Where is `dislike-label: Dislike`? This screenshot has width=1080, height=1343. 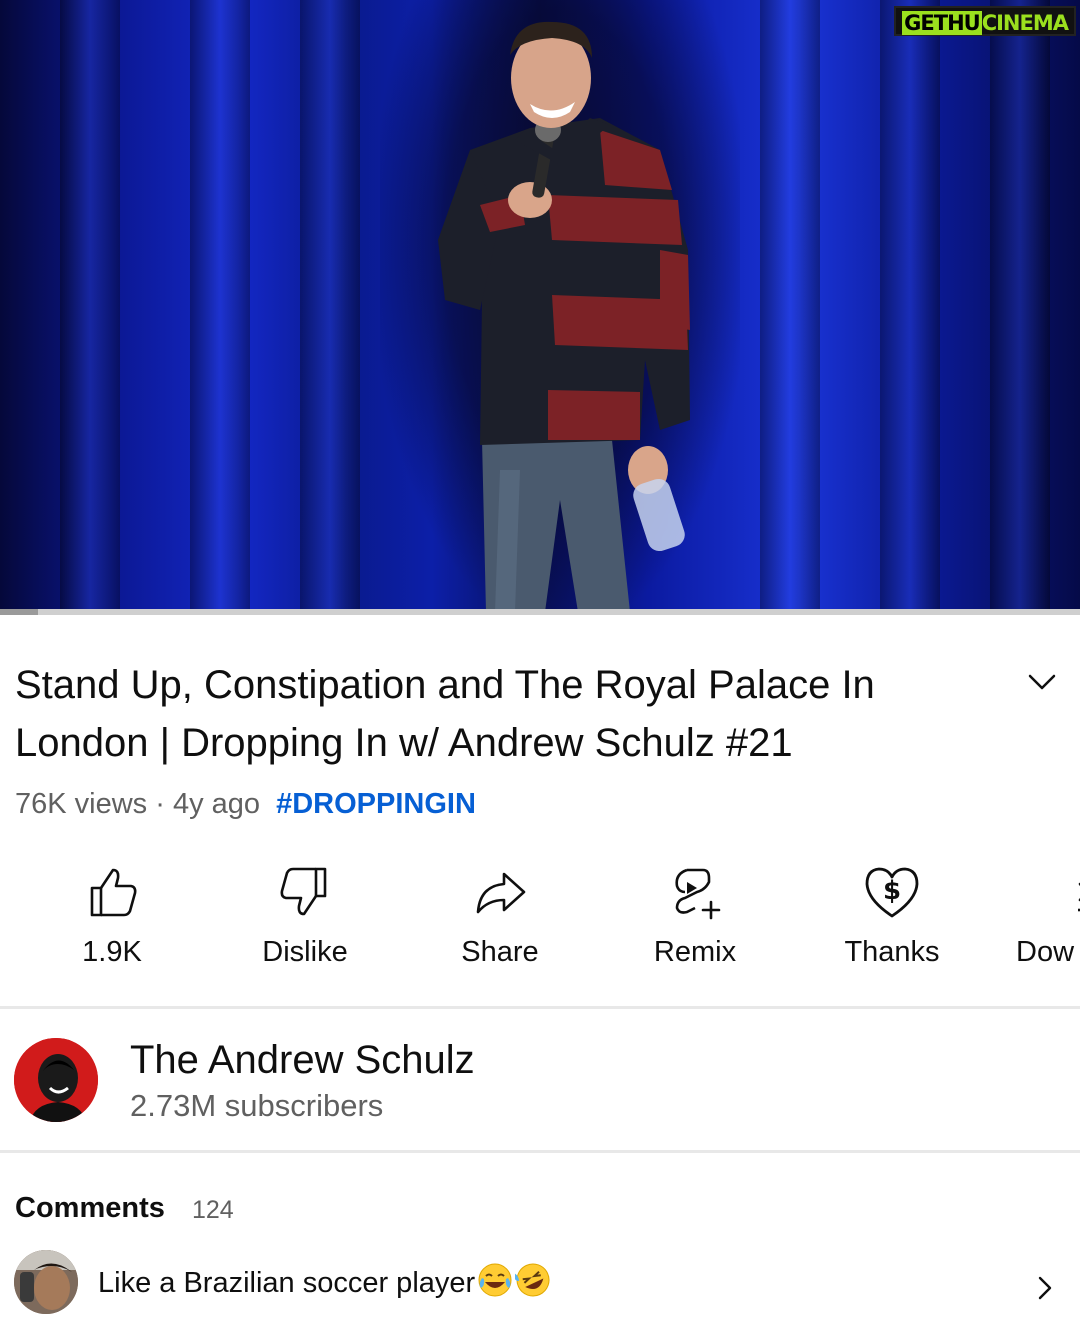 dislike-label: Dislike is located at coordinates (305, 952).